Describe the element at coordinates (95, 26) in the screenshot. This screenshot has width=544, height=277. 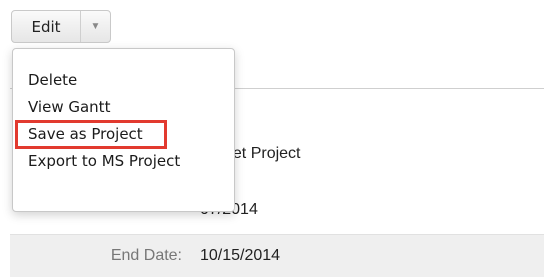
I see `chevron-down-icon: ▼` at that location.